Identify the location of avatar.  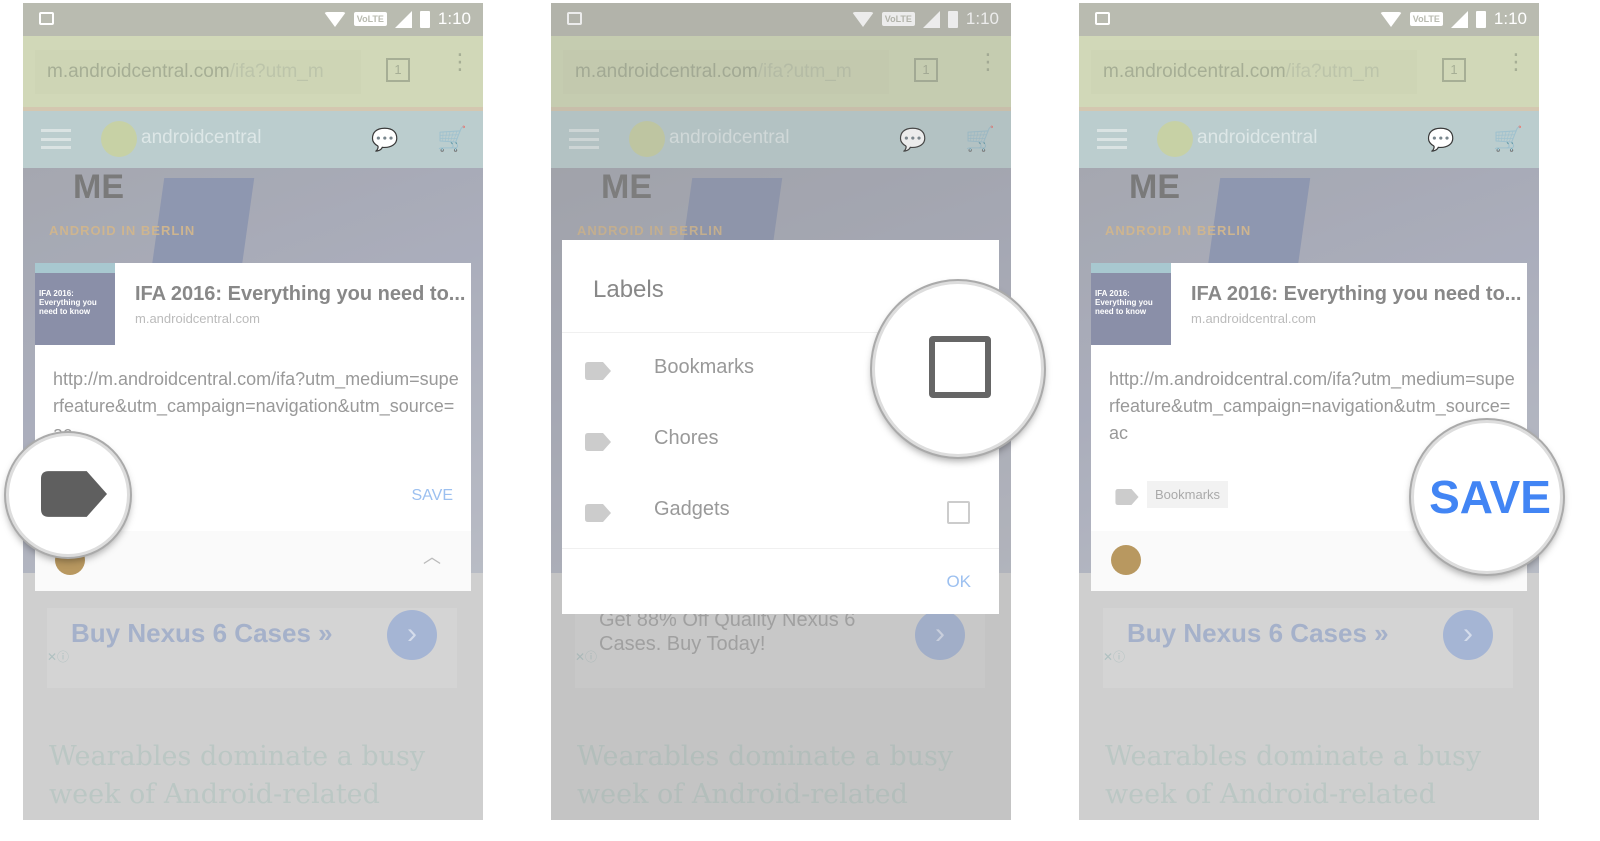
(1126, 560).